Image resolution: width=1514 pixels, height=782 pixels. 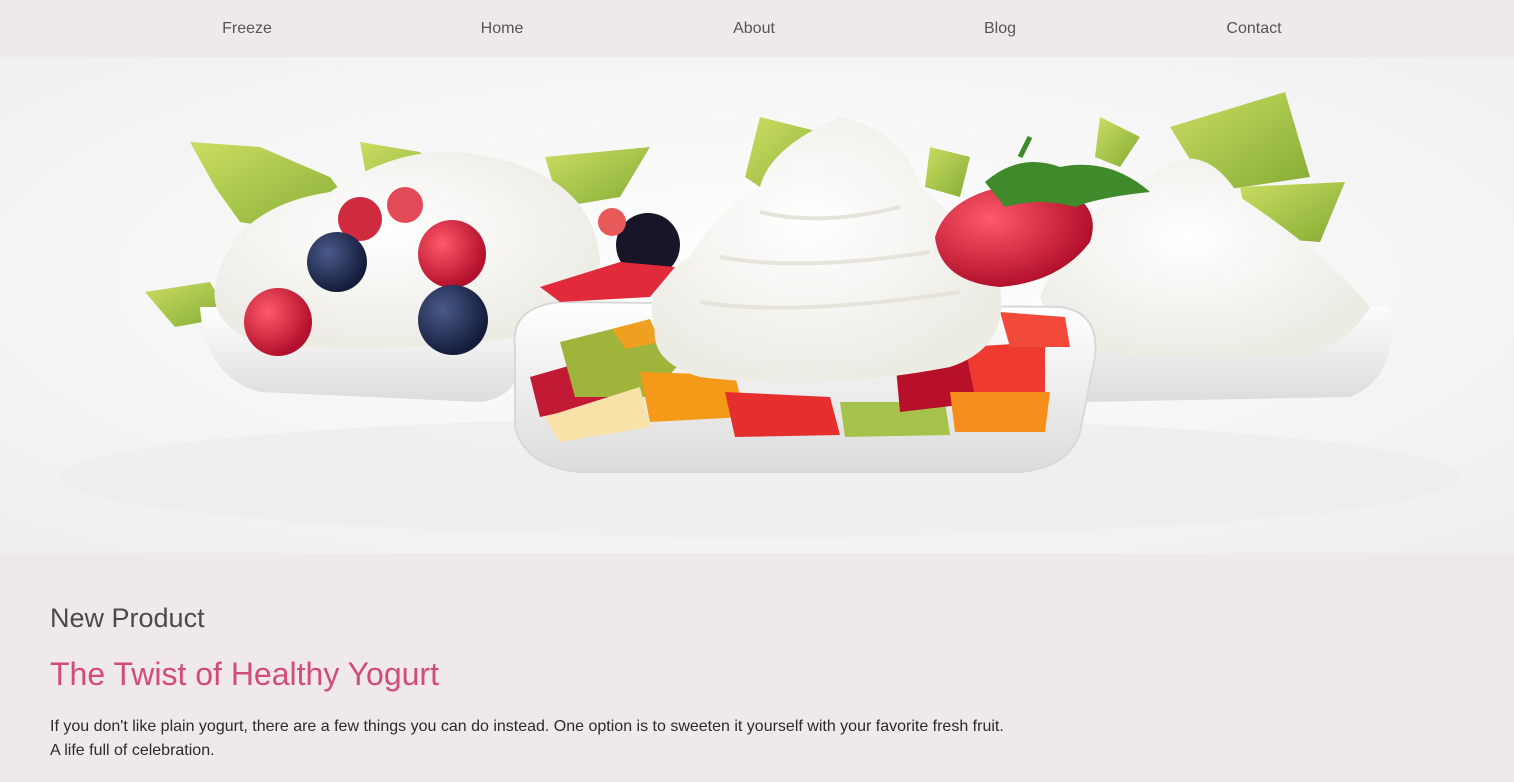 What do you see at coordinates (127, 618) in the screenshot?
I see `section-eyebrow: New Product` at bounding box center [127, 618].